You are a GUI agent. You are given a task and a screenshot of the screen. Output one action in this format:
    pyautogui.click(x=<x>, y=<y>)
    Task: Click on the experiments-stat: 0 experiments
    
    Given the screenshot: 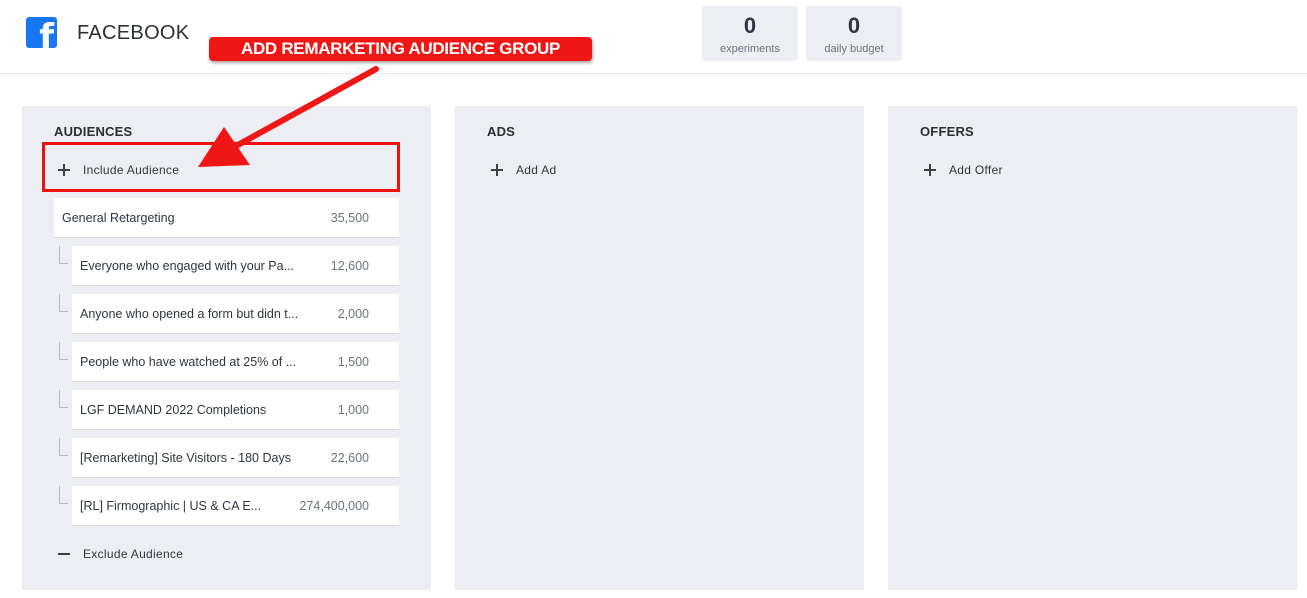 What is the action you would take?
    pyautogui.click(x=750, y=33)
    